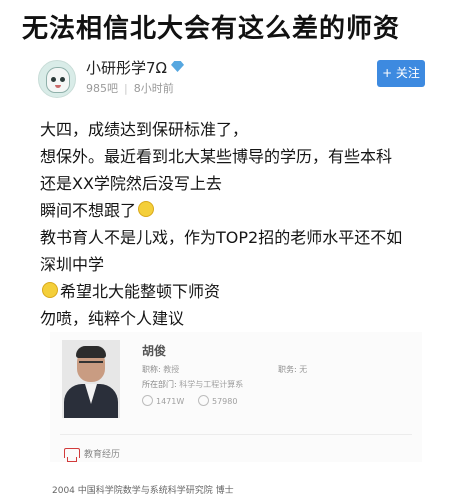 This screenshot has height=494, width=468. What do you see at coordinates (178, 66) in the screenshot?
I see `verified-badge-icon` at bounding box center [178, 66].